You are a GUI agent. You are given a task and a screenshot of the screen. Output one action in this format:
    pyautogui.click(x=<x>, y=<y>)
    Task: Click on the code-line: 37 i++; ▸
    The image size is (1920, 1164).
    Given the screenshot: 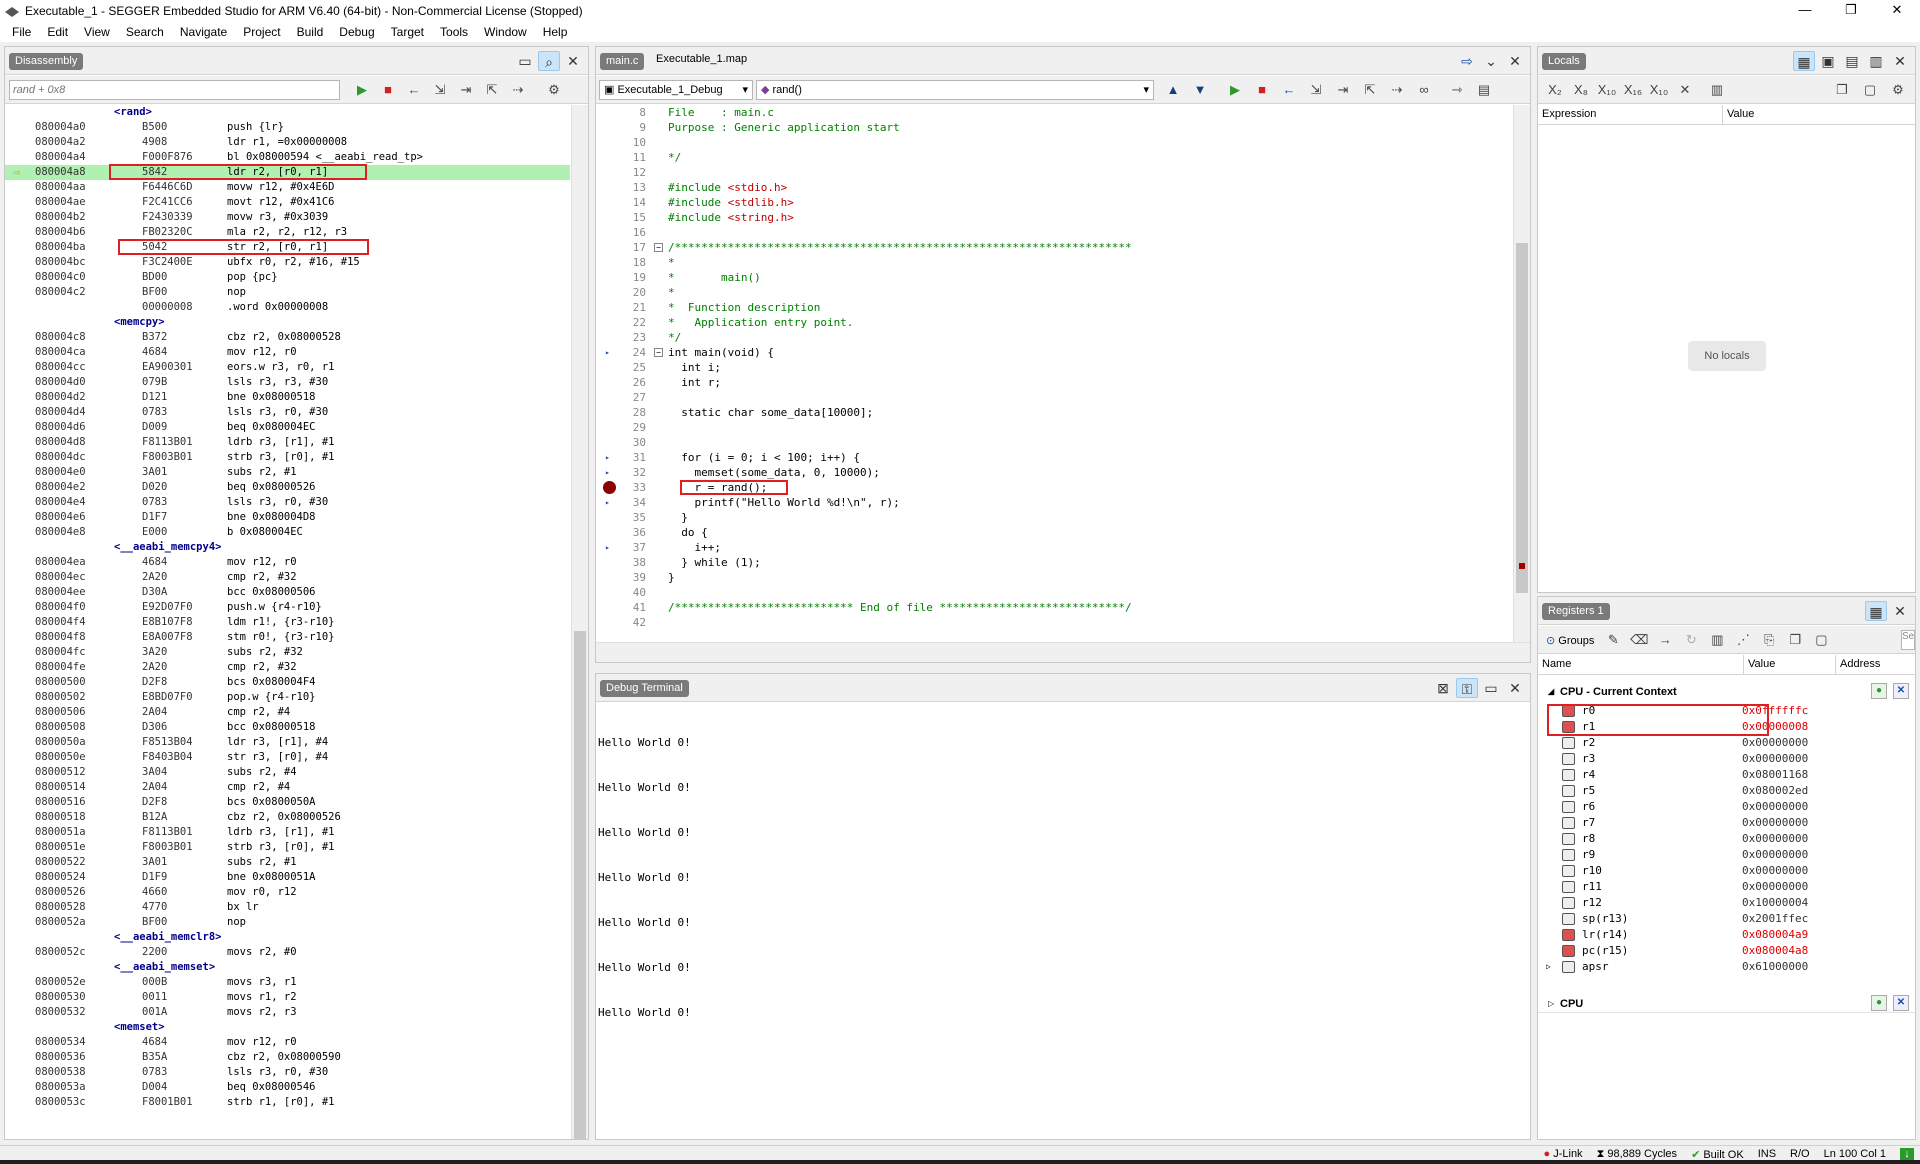 What is the action you would take?
    pyautogui.click(x=1046, y=547)
    